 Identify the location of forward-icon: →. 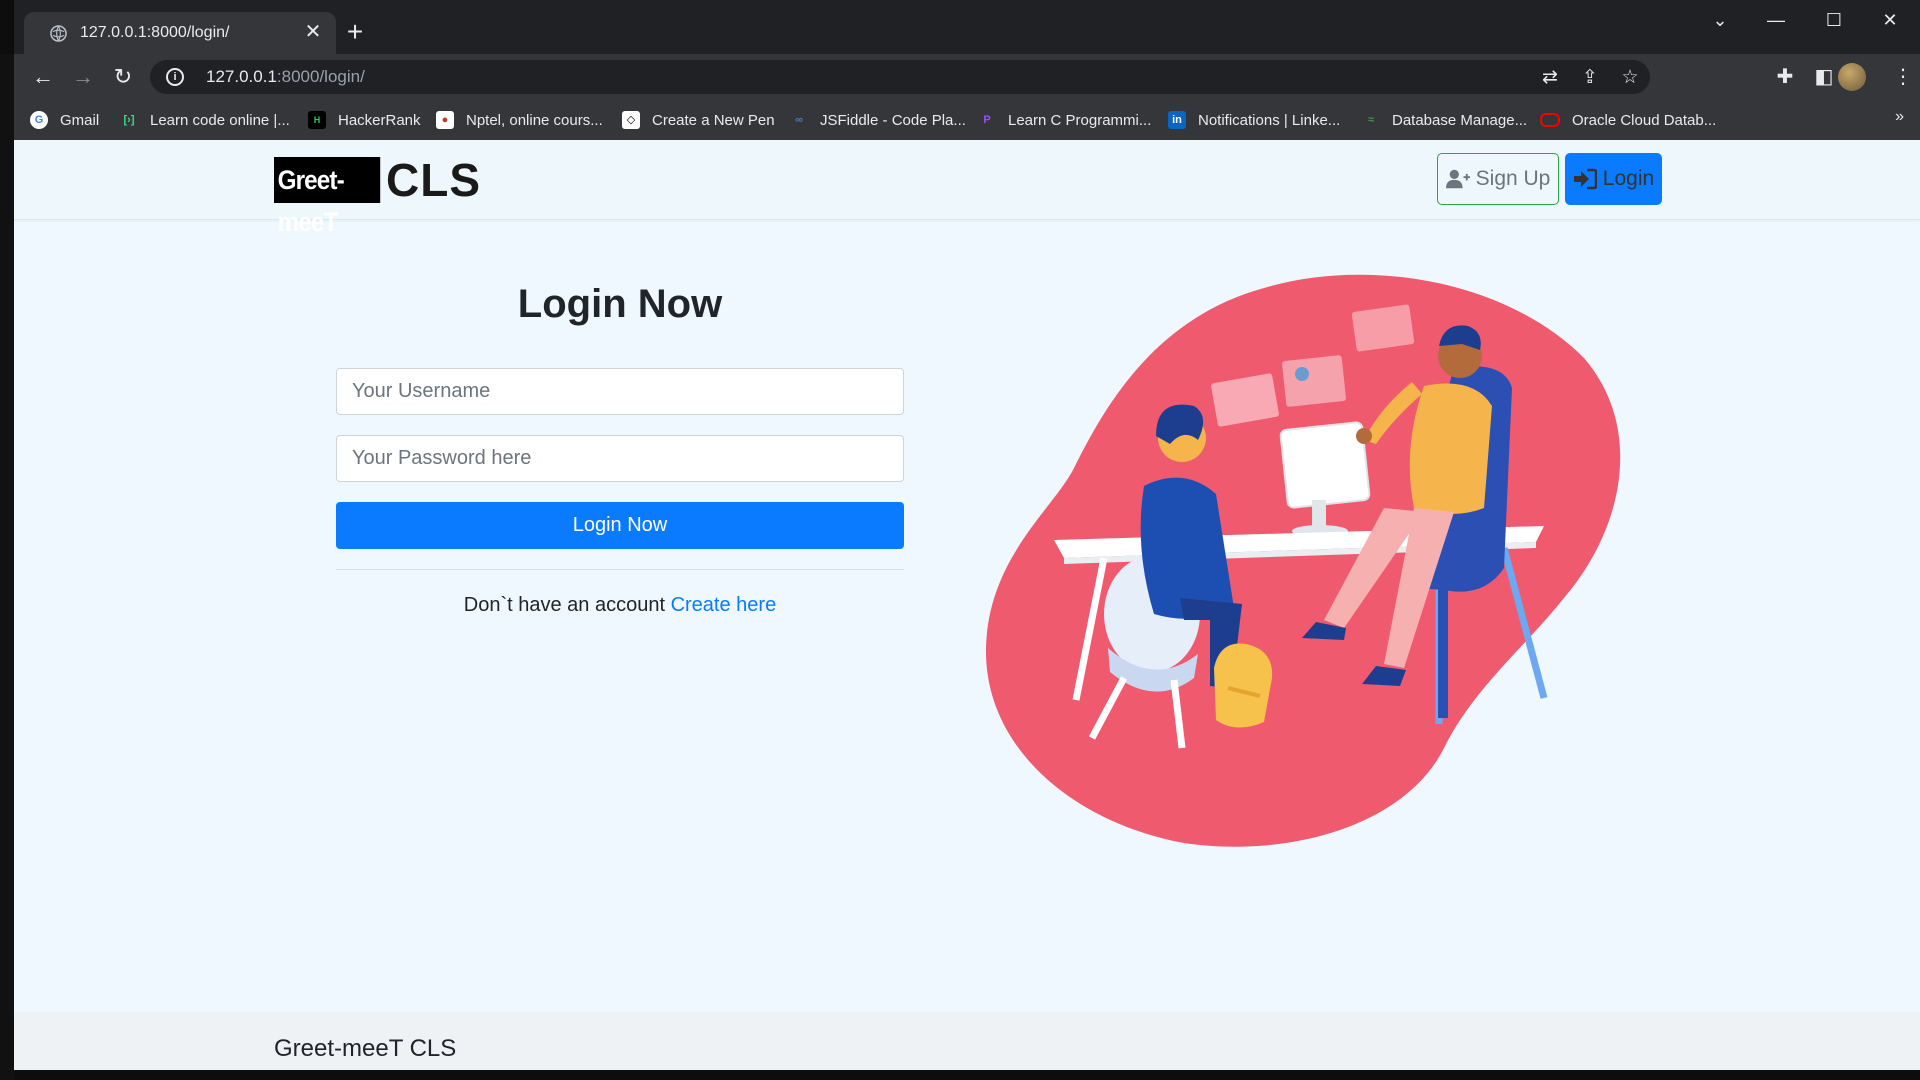
(83, 77).